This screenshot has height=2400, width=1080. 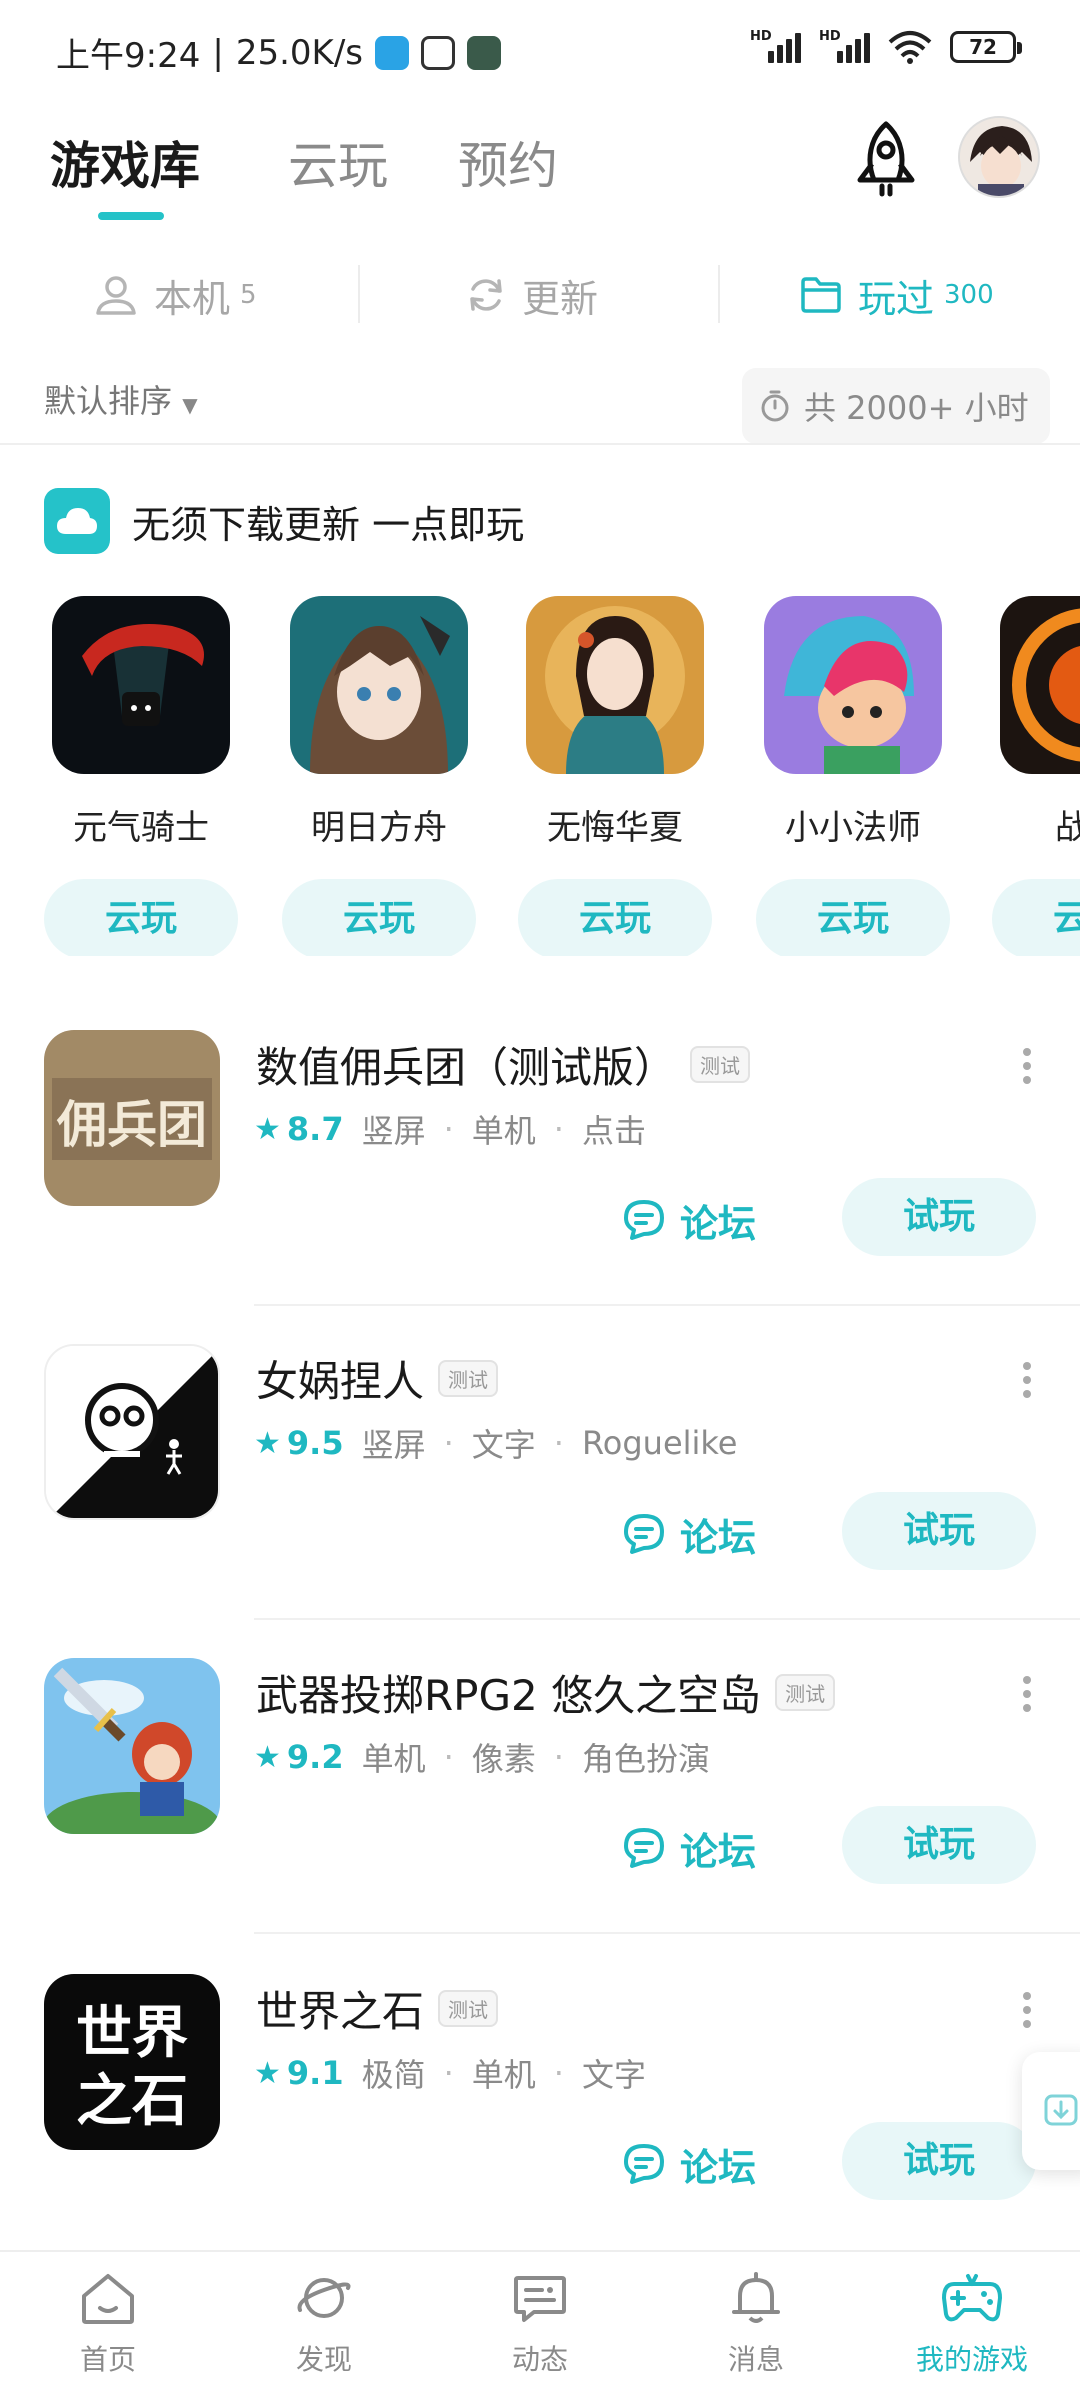 What do you see at coordinates (379, 776) in the screenshot?
I see `cloud-game-card: 明日方舟 云玩` at bounding box center [379, 776].